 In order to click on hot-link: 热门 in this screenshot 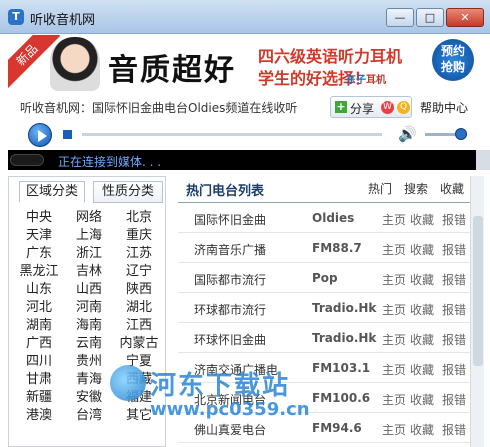, I will do `click(380, 188)`.